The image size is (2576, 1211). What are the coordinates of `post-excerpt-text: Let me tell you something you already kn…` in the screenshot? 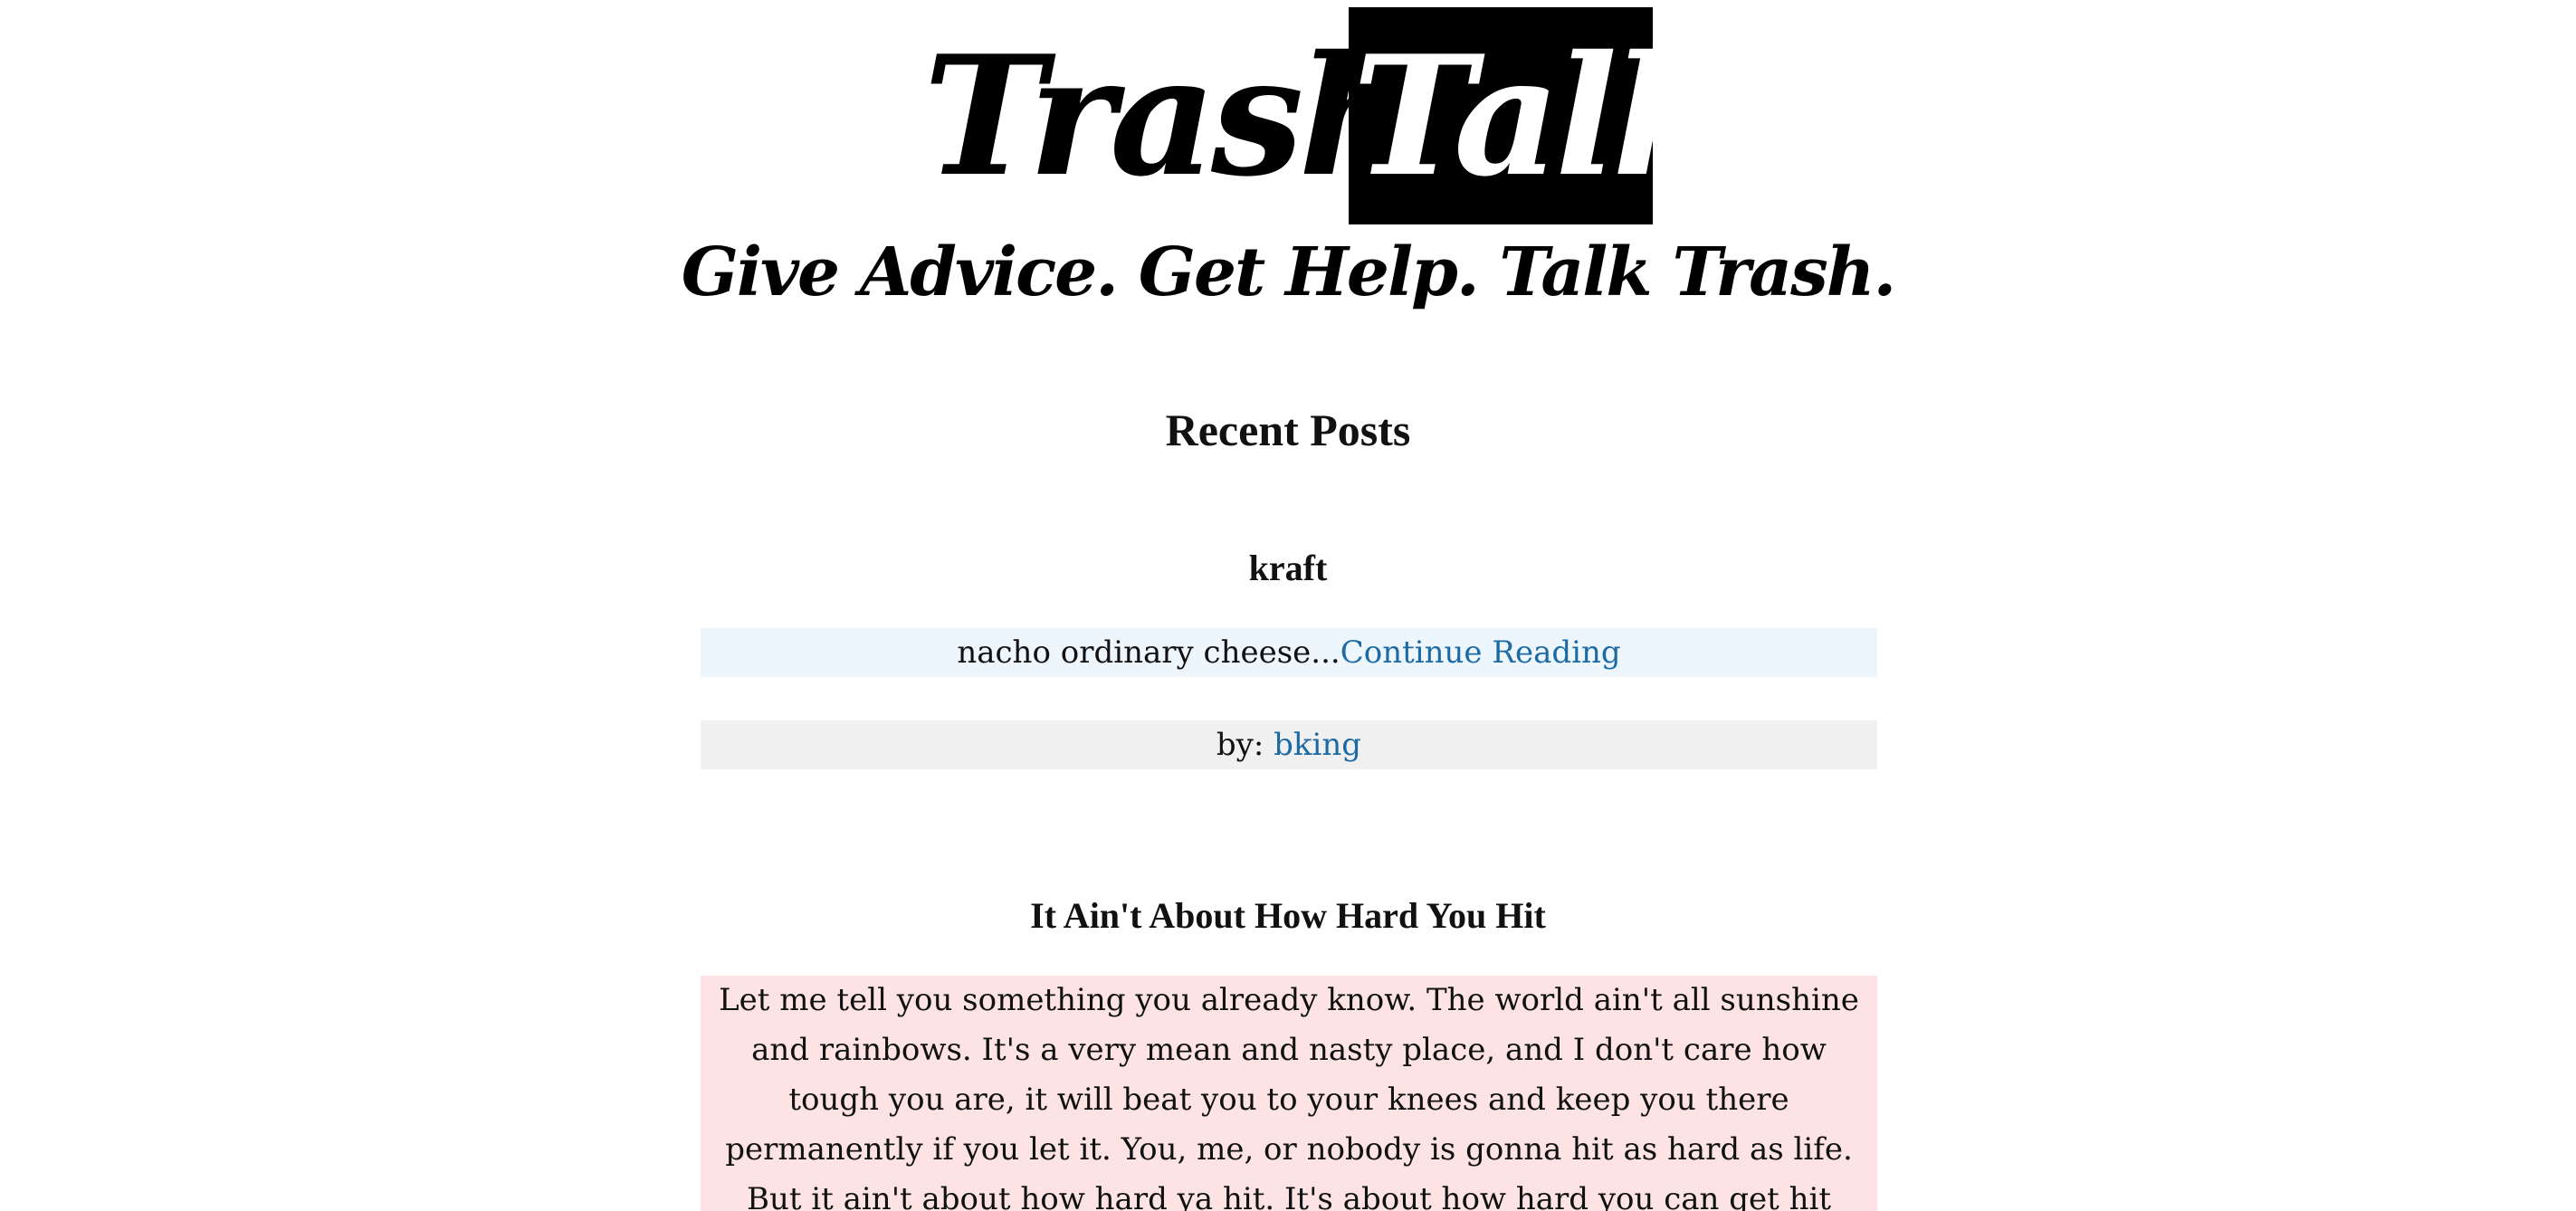 It's located at (1289, 1096).